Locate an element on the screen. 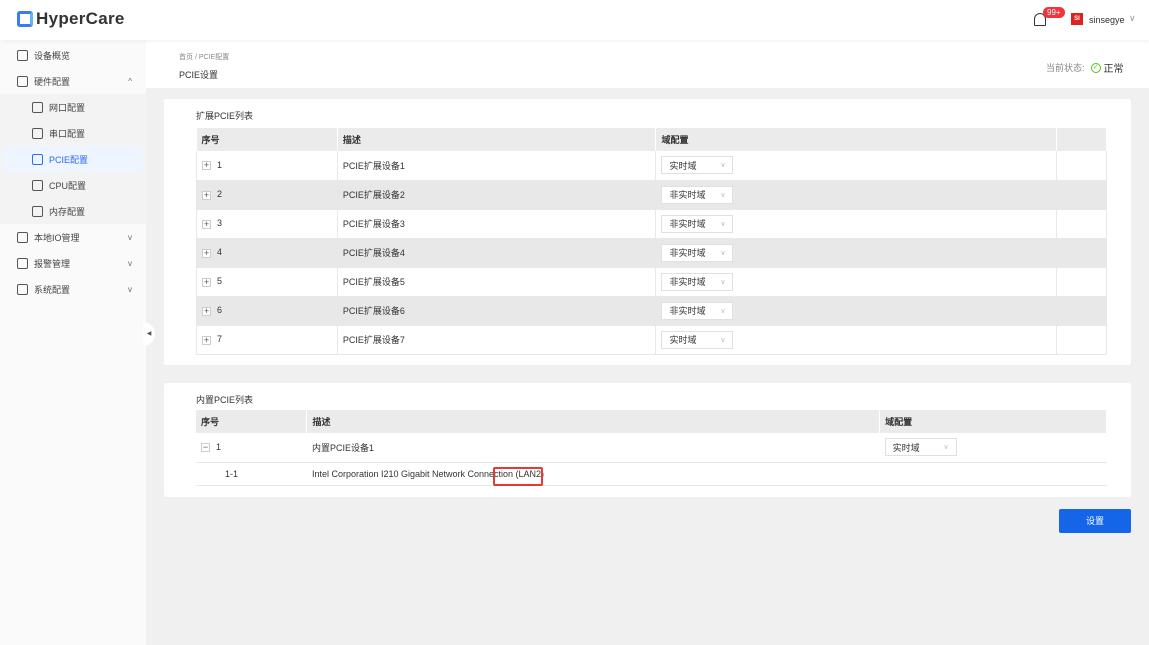 The image size is (1149, 645). table-row: +5 PCIE扩展设备5 非实时域 ∨ is located at coordinates (651, 282).